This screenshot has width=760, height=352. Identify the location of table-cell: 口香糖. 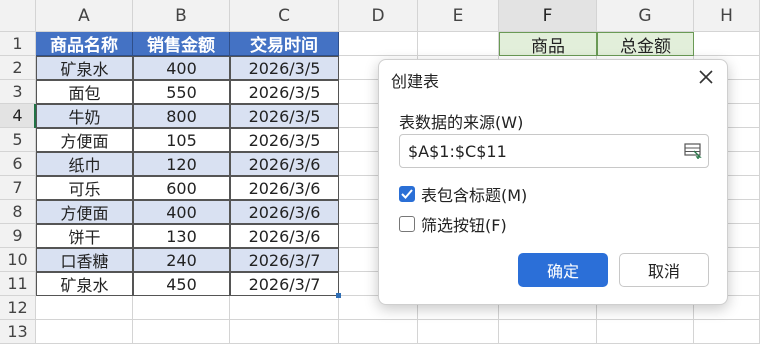
(84, 260).